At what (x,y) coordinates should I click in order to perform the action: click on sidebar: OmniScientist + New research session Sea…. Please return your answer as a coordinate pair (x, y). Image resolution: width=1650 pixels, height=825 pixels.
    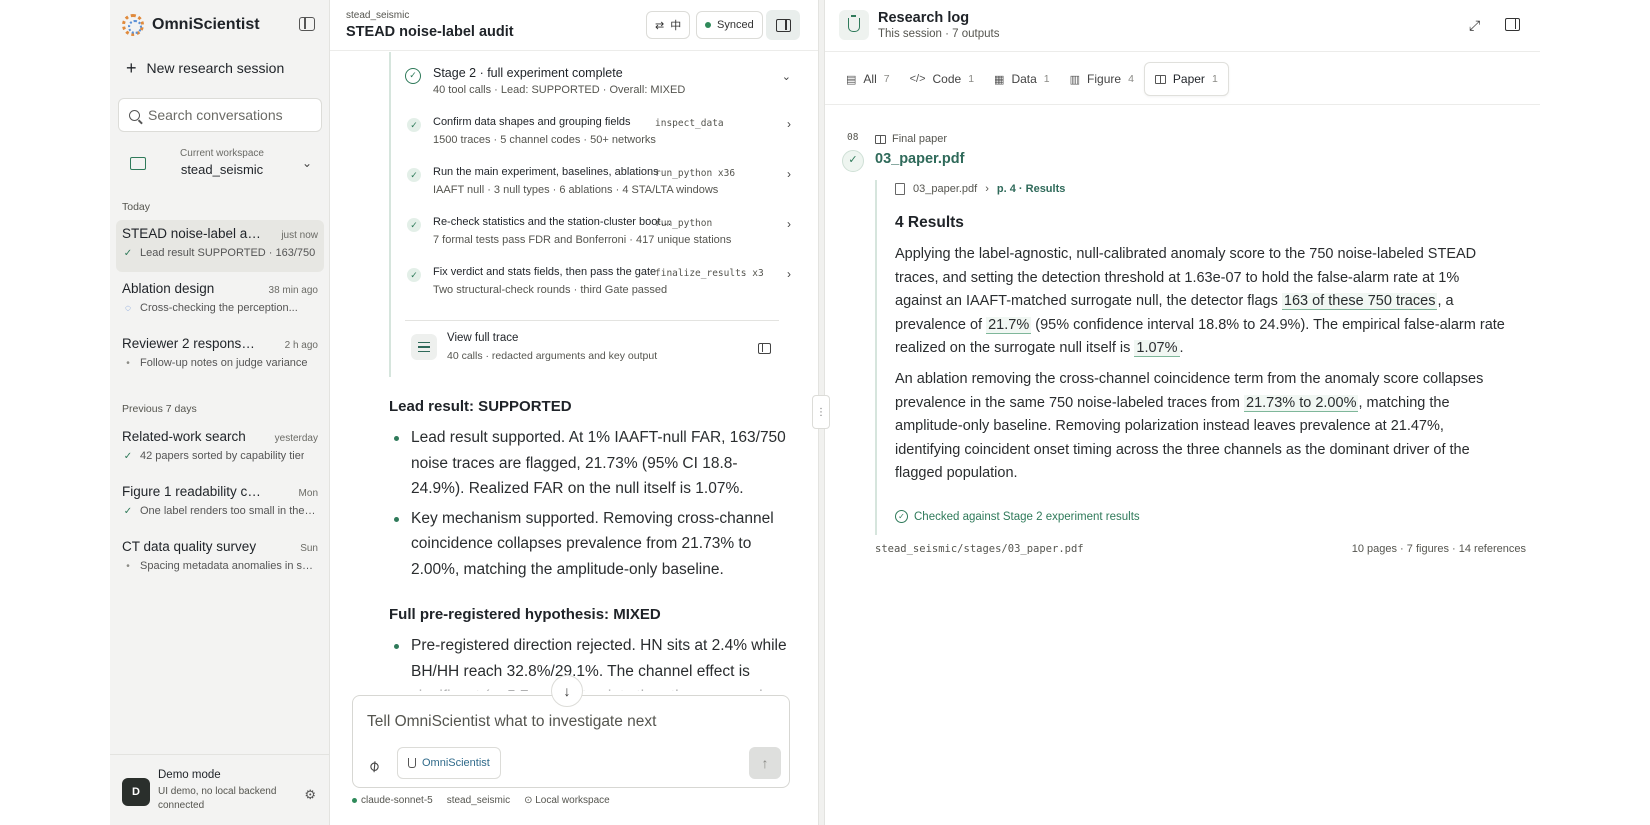
    Looking at the image, I should click on (220, 412).